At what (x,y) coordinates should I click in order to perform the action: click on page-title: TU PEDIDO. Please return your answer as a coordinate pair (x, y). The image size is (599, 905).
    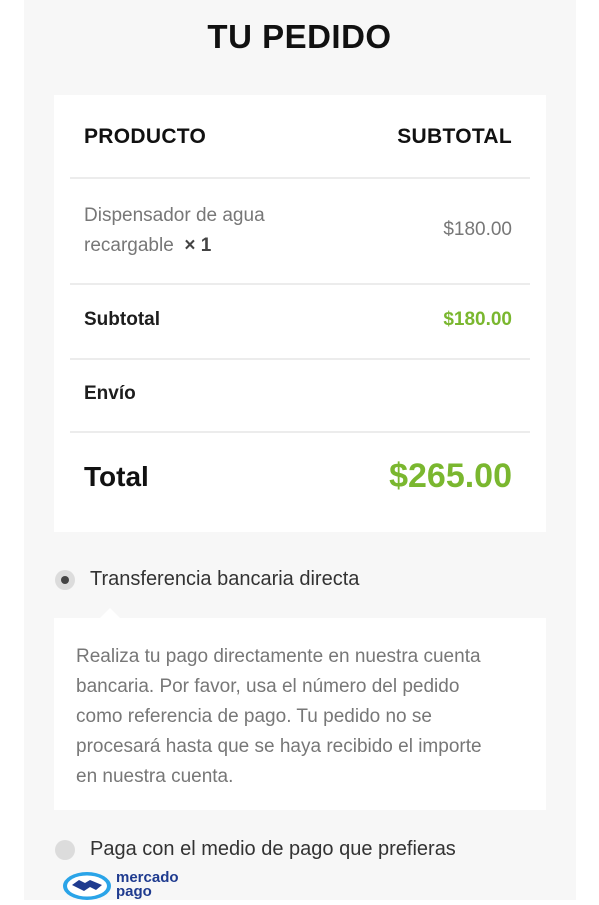
    Looking at the image, I should click on (299, 36).